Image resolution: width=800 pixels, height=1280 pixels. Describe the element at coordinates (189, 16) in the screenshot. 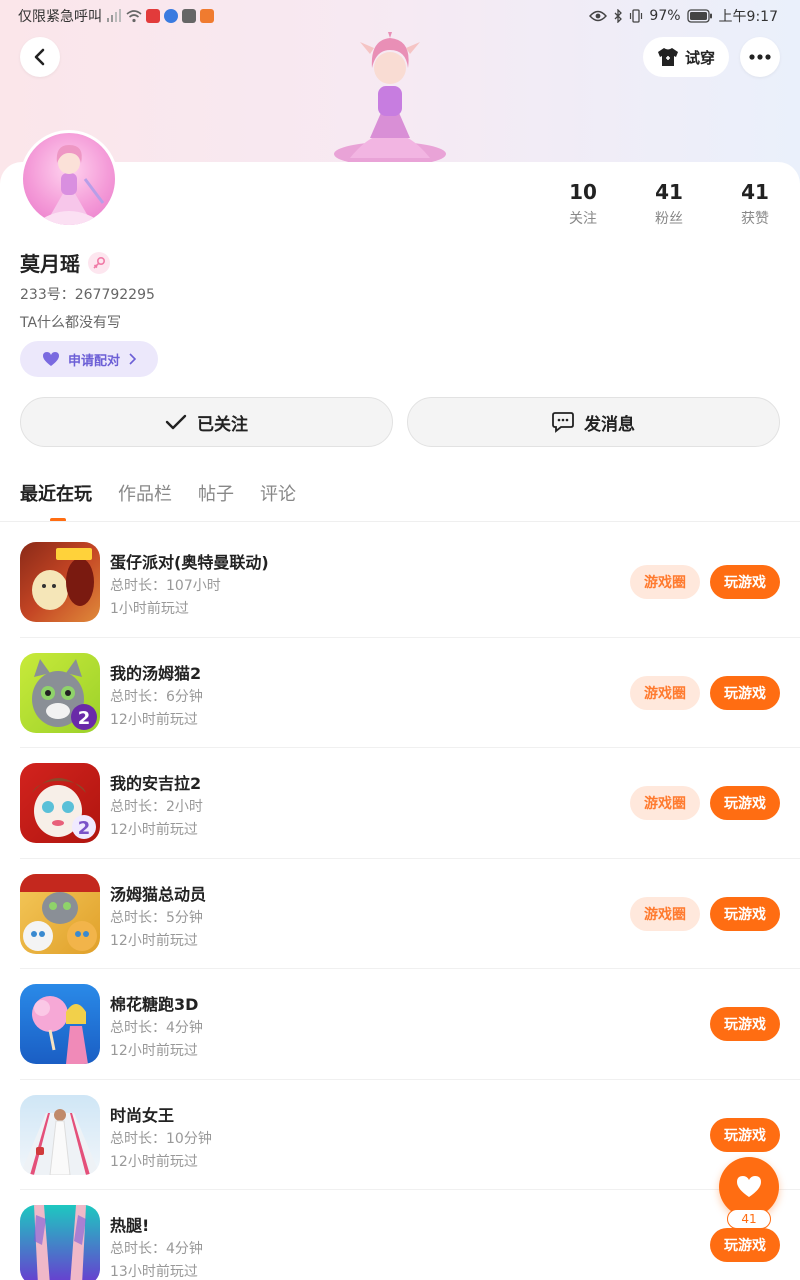

I see `mail-notification-icon` at that location.